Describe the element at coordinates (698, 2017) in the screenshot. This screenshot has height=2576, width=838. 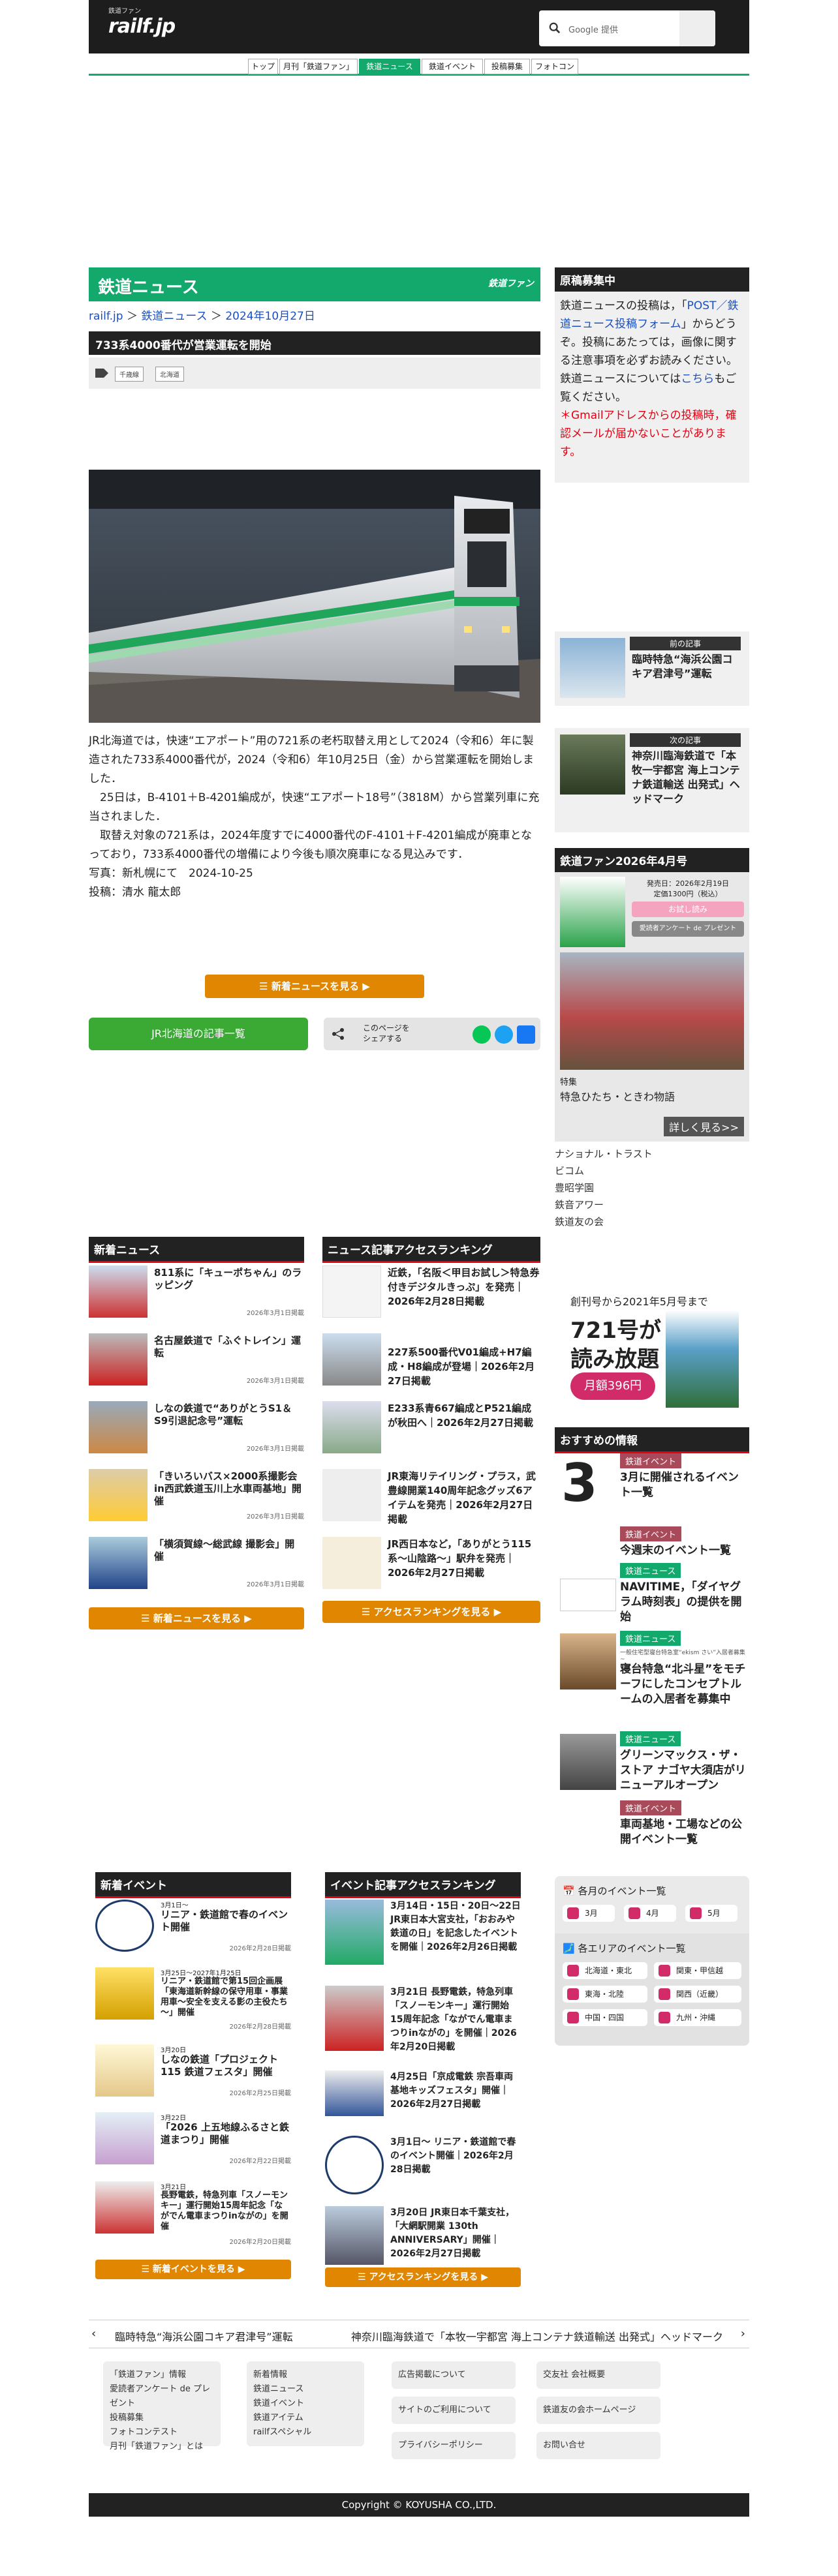
I see `area-link: 九州・沖縄` at that location.